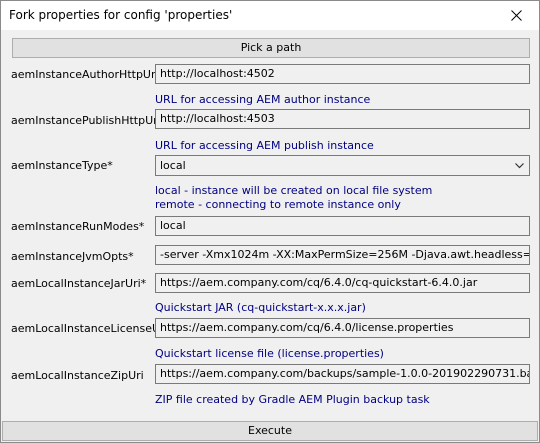 Image resolution: width=540 pixels, height=443 pixels. I want to click on publish-url-input: http://localhost:4503, so click(342, 119).